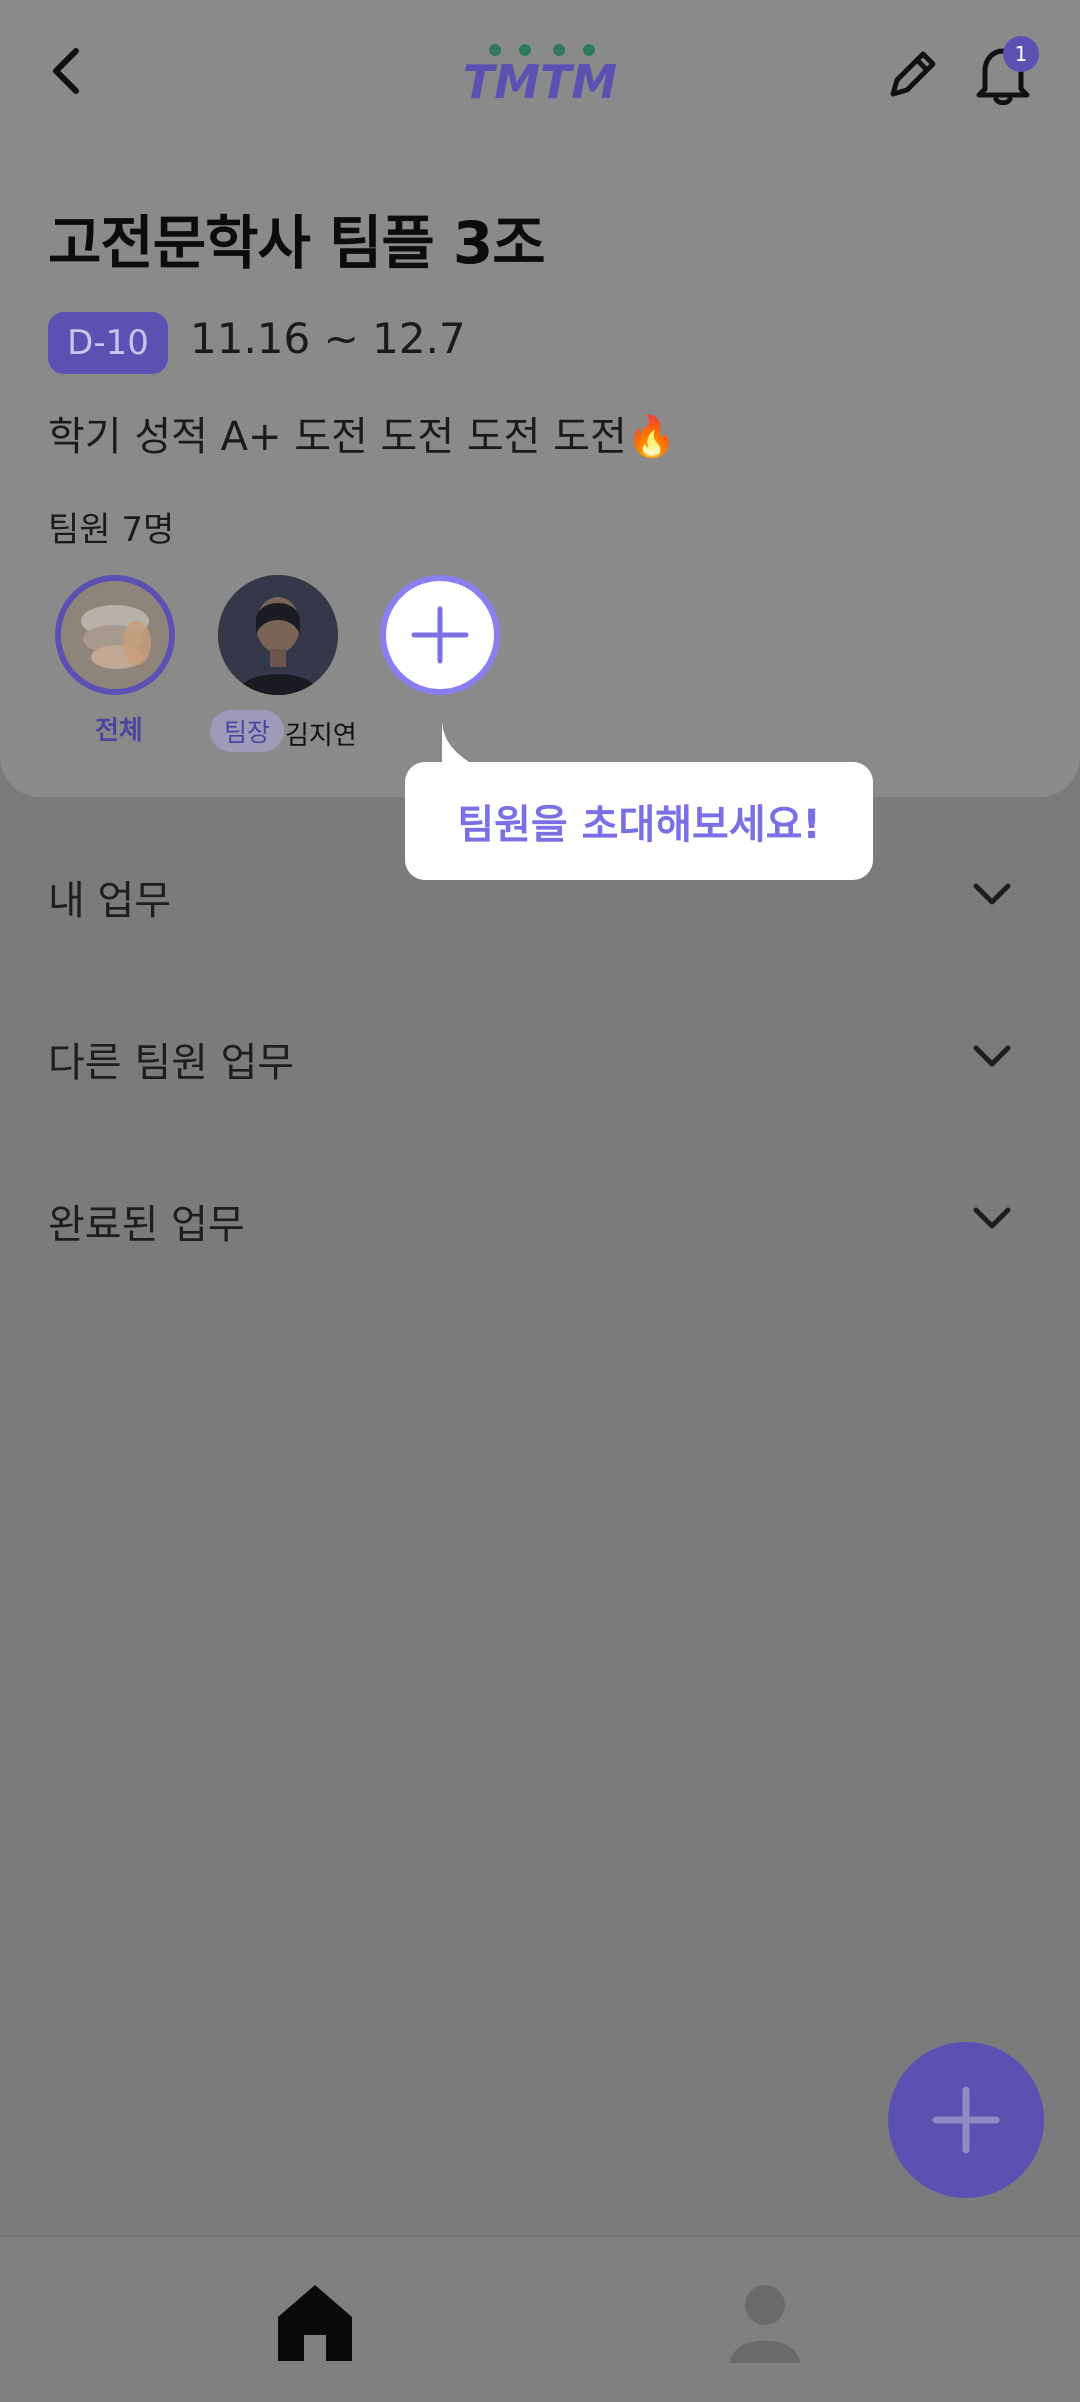 The width and height of the screenshot is (1080, 2402). I want to click on avatar-leader, so click(278, 635).